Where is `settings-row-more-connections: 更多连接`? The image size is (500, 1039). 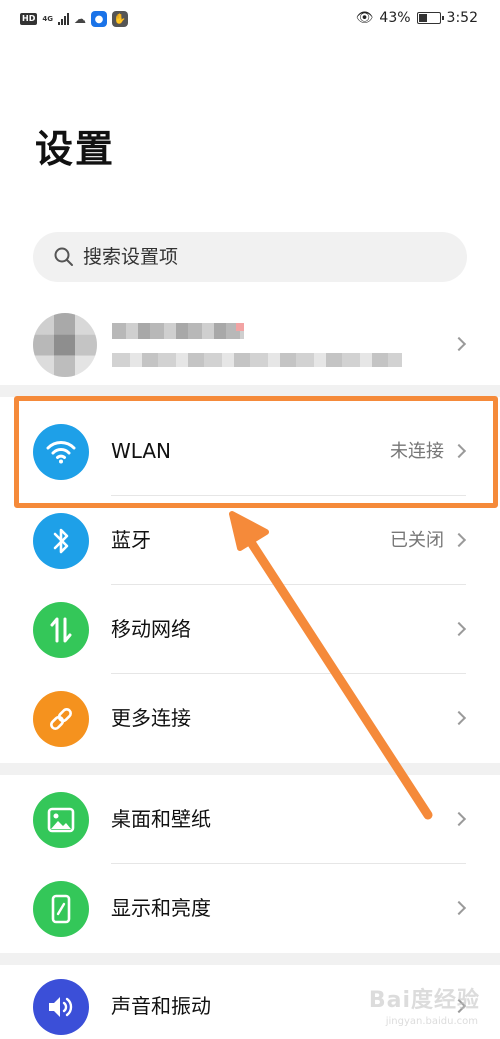
settings-row-more-connections: 更多连接 is located at coordinates (250, 718).